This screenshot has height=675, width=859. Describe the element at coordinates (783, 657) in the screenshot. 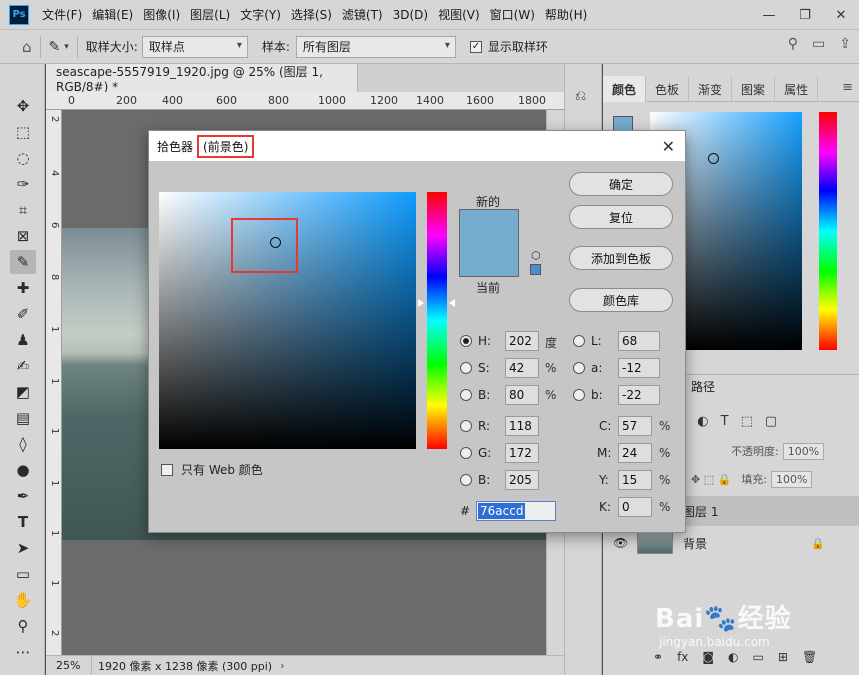

I see `new-layer-icon: ⊞` at that location.